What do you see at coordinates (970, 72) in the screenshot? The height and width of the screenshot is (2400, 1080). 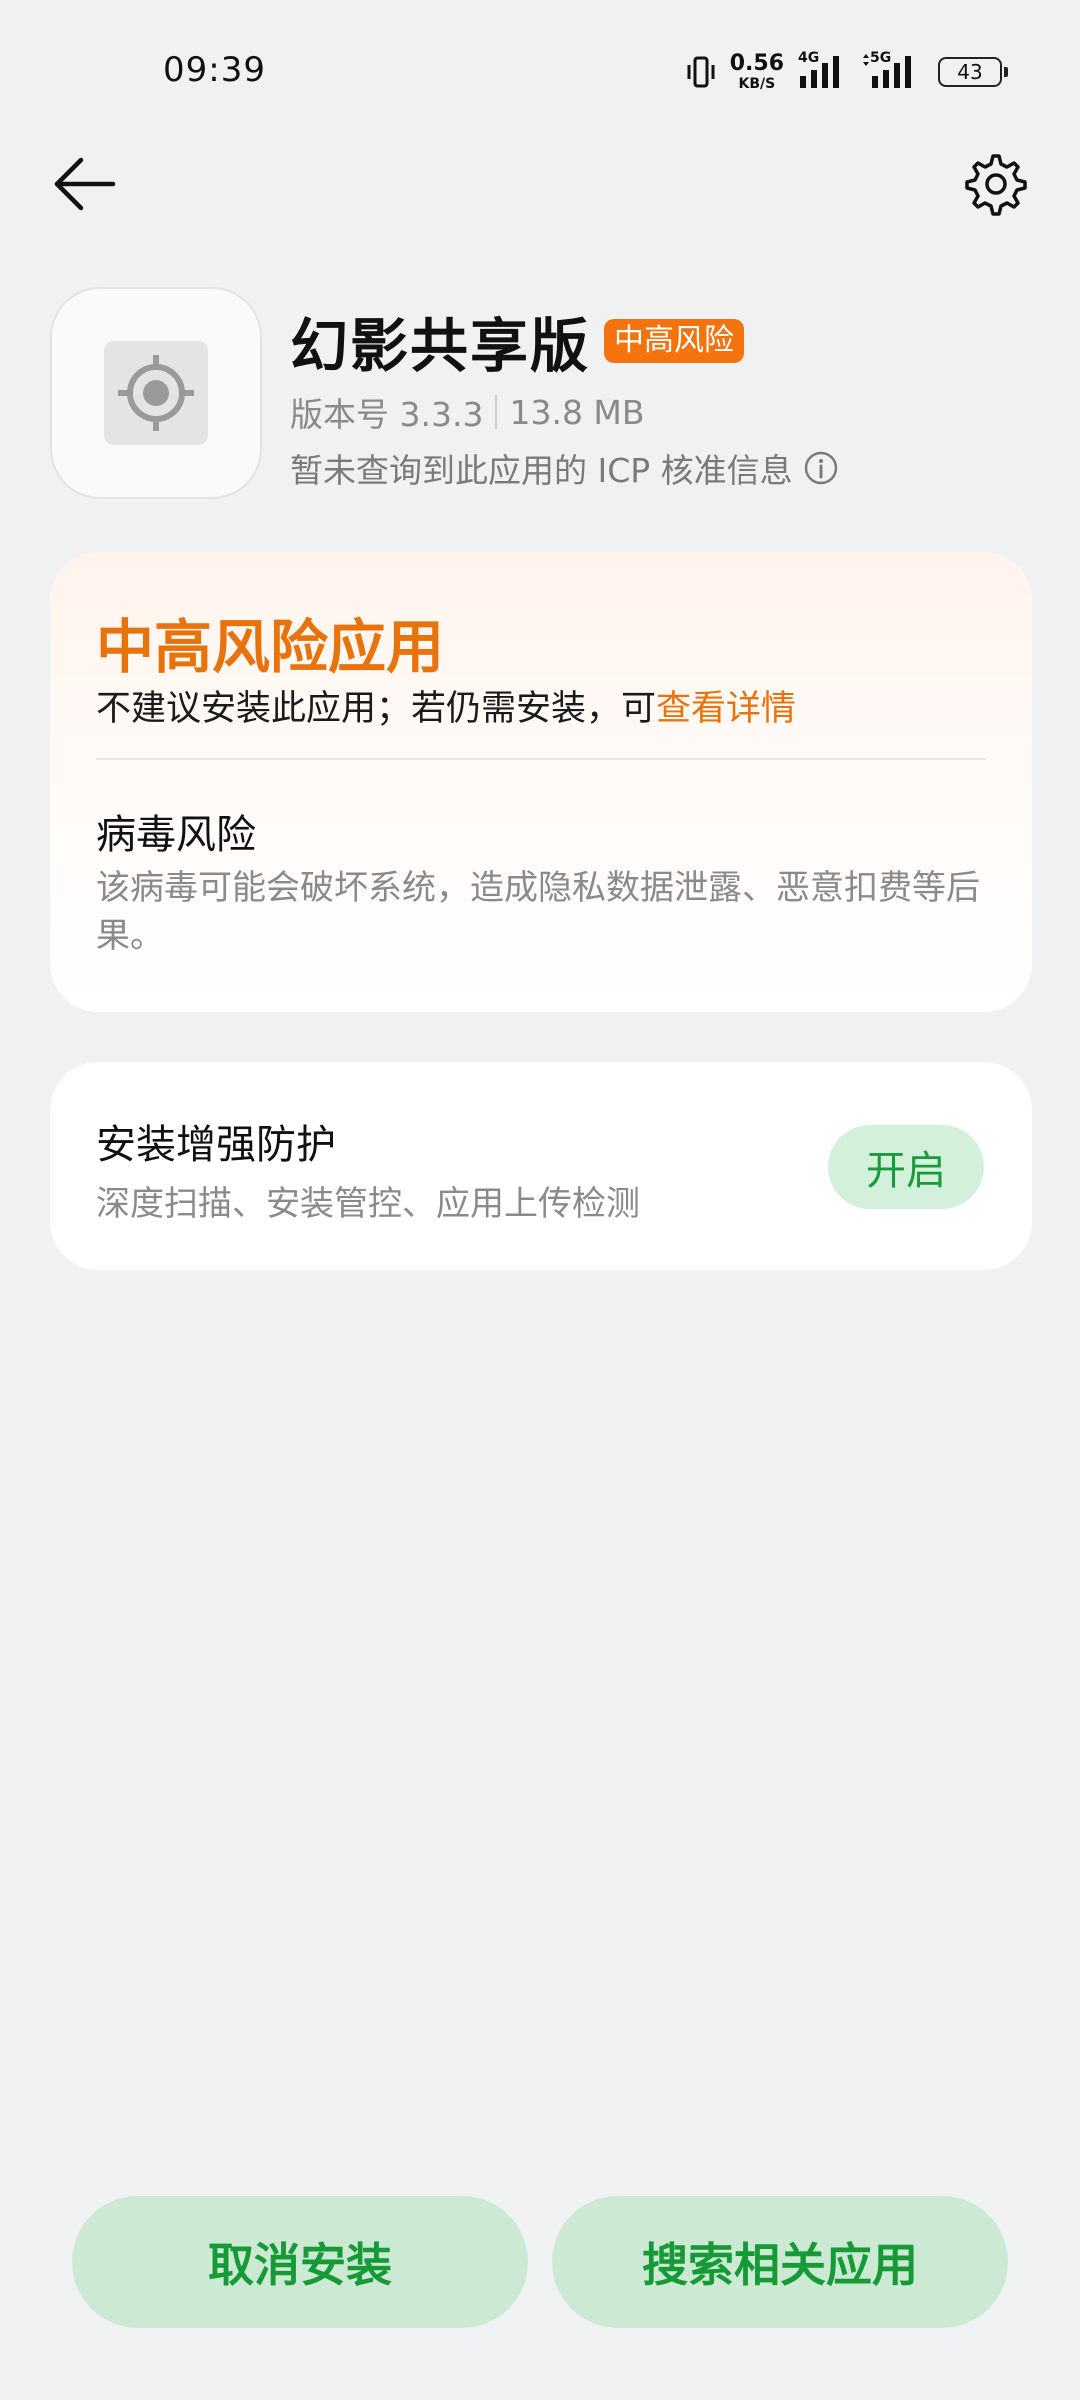 I see `battery-level: 43` at bounding box center [970, 72].